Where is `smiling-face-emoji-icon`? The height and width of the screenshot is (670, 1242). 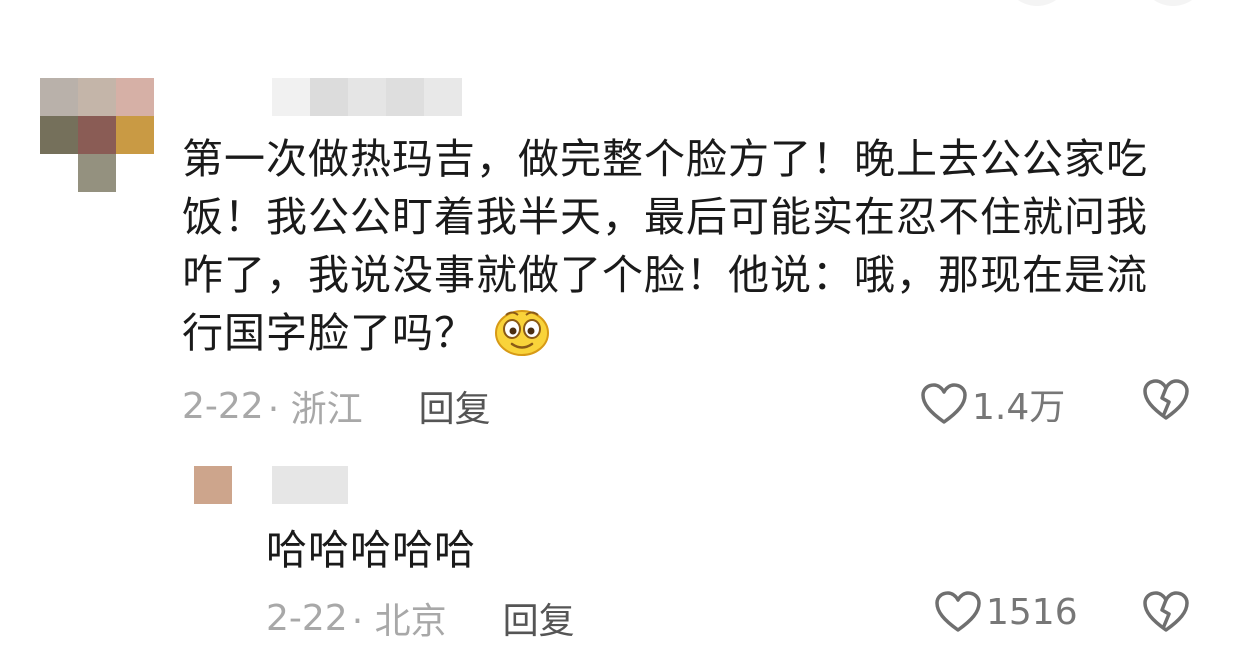 smiling-face-emoji-icon is located at coordinates (522, 331).